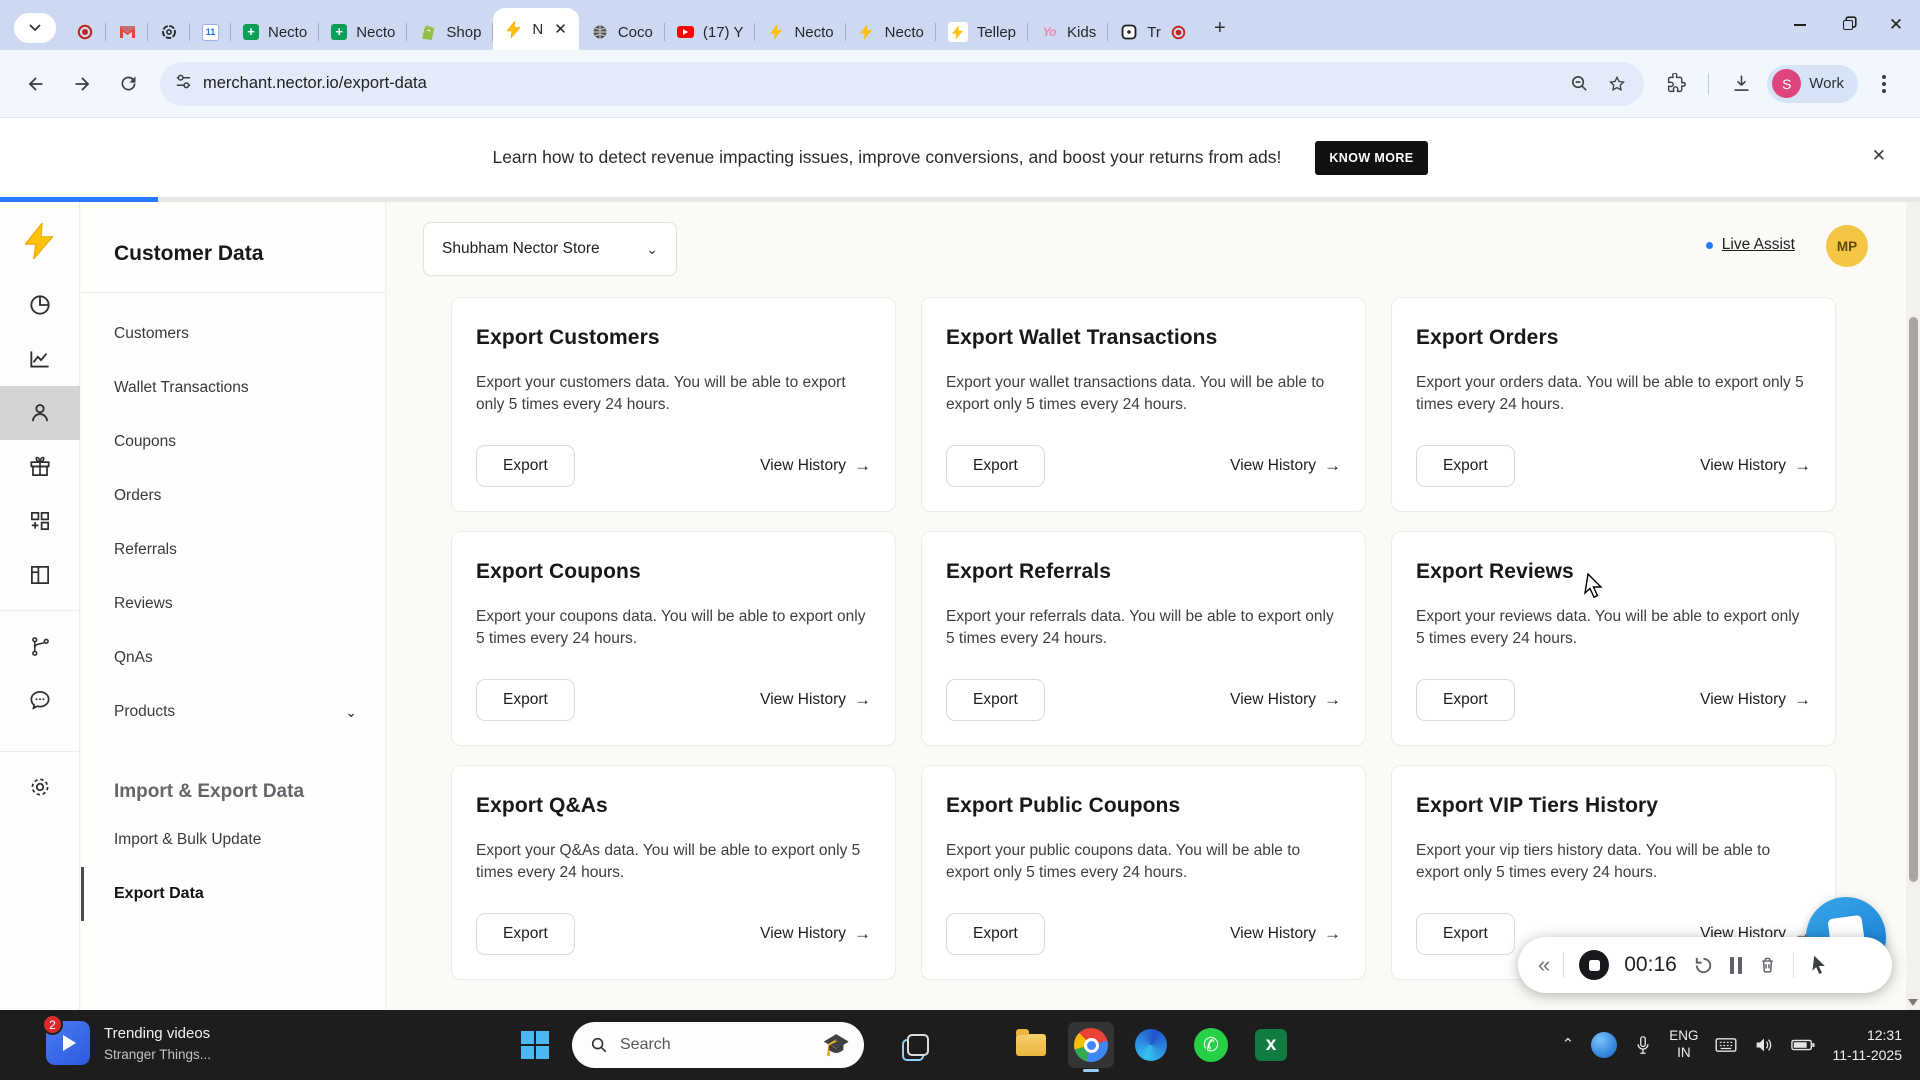  Describe the element at coordinates (127, 32) in the screenshot. I see `tab-gmail` at that location.